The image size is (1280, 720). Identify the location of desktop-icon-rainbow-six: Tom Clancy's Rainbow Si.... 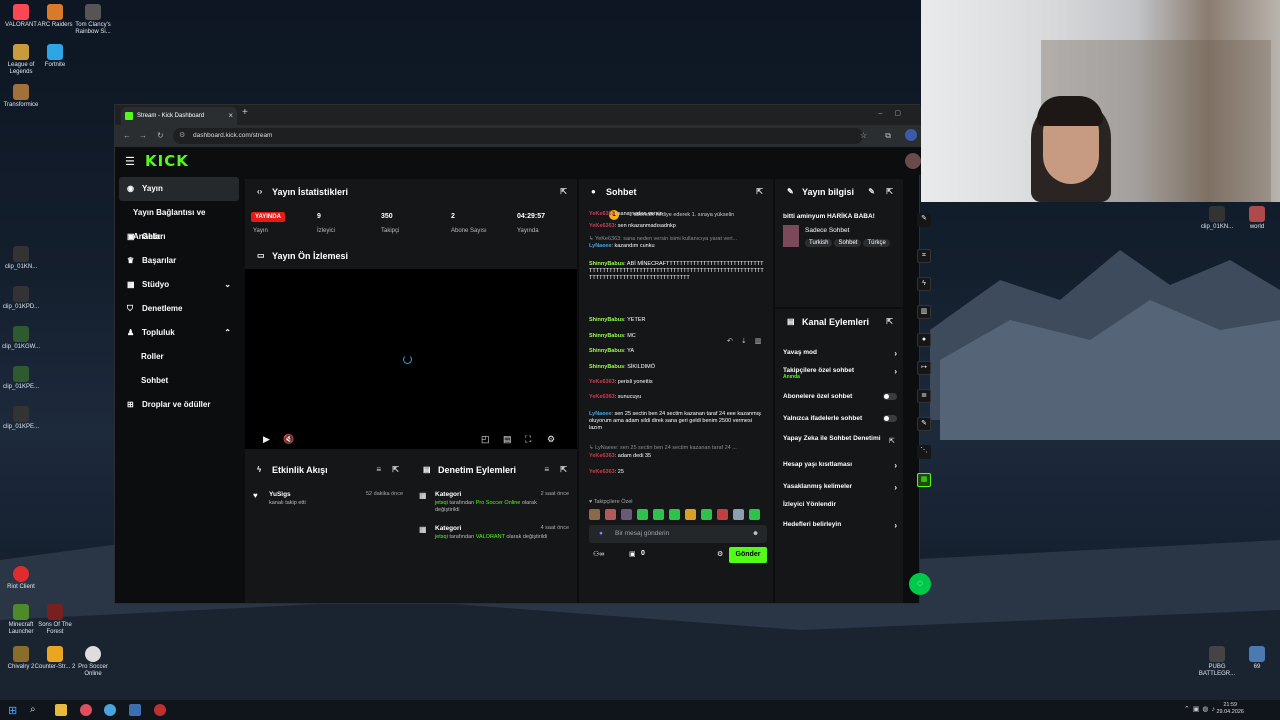
(93, 20).